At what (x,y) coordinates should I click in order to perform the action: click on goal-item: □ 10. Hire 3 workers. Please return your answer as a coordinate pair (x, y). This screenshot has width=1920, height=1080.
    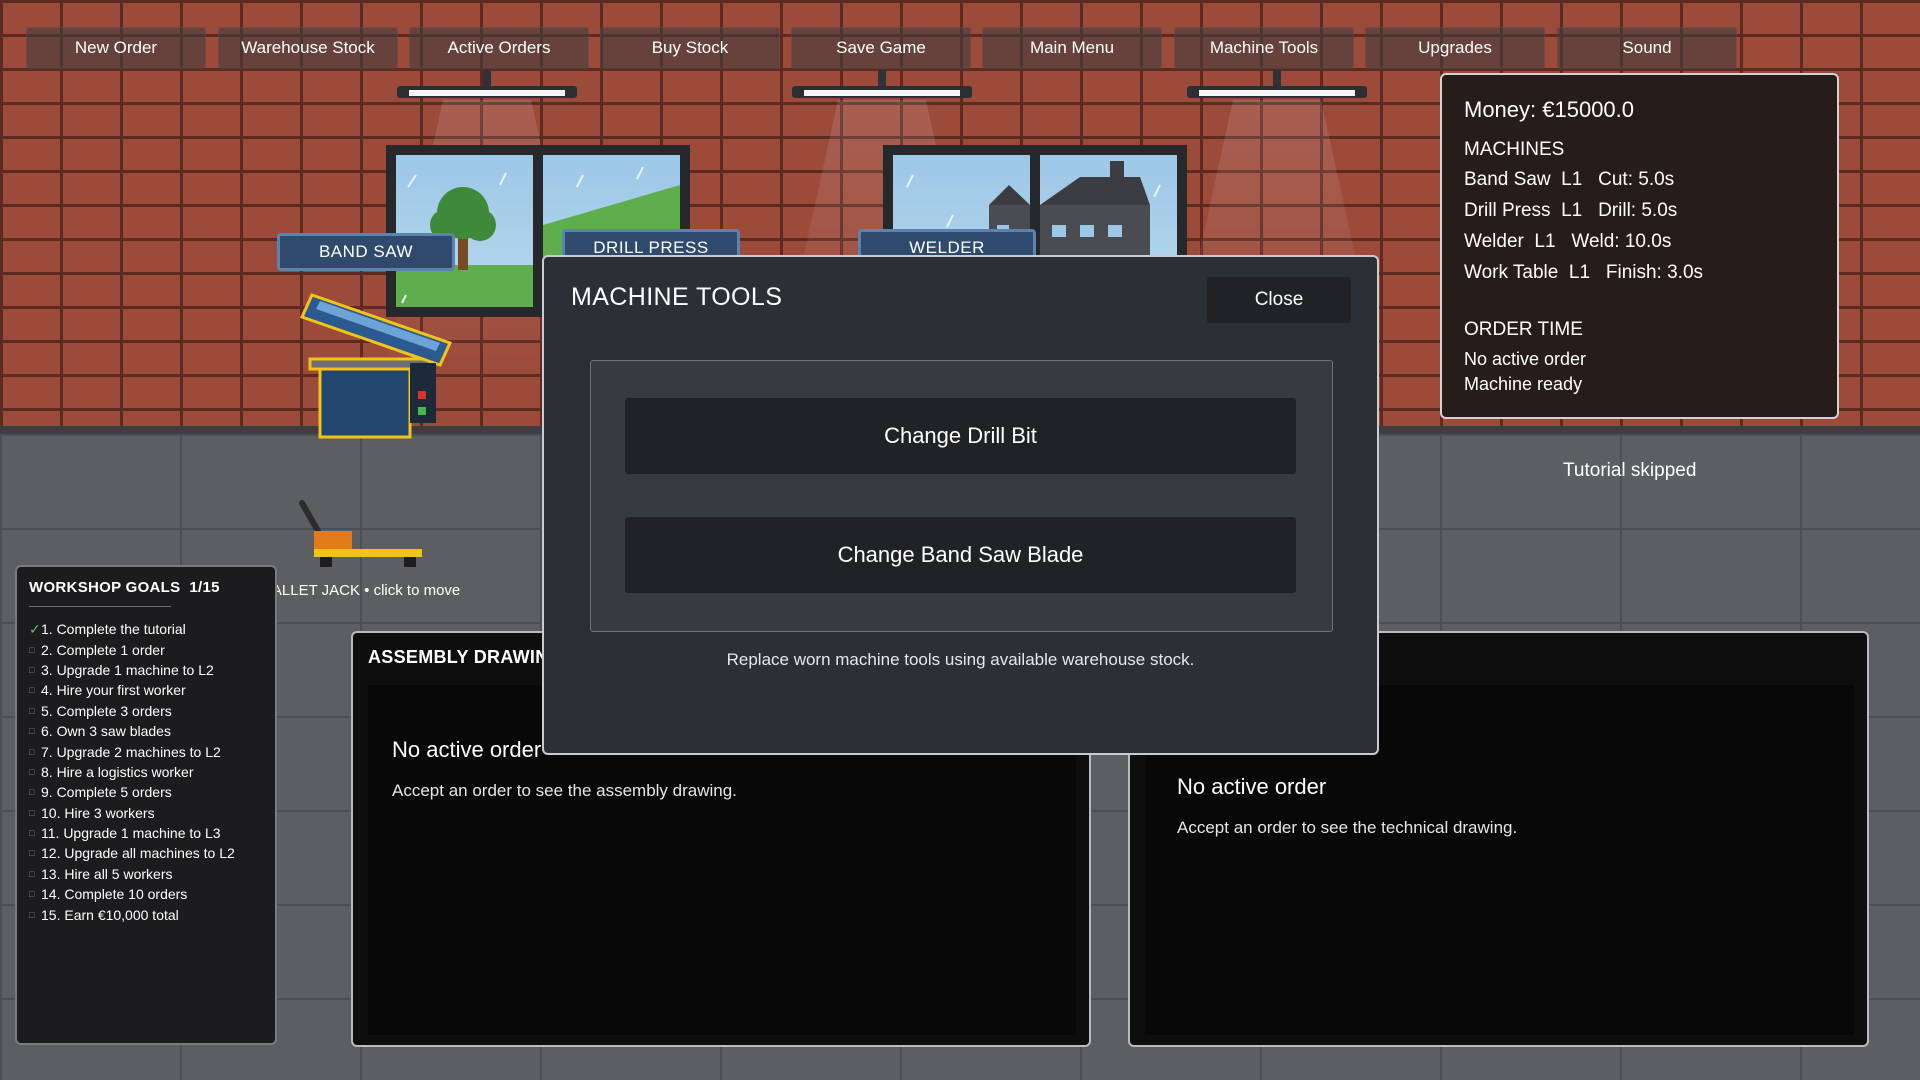
    Looking at the image, I should click on (146, 813).